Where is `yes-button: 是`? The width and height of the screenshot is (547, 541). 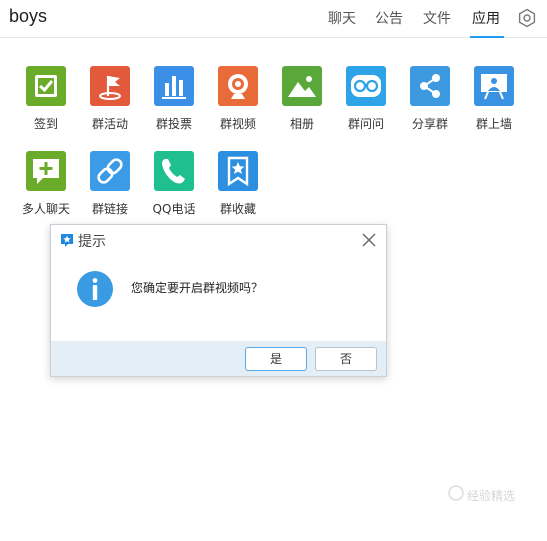
yes-button: 是 is located at coordinates (276, 359).